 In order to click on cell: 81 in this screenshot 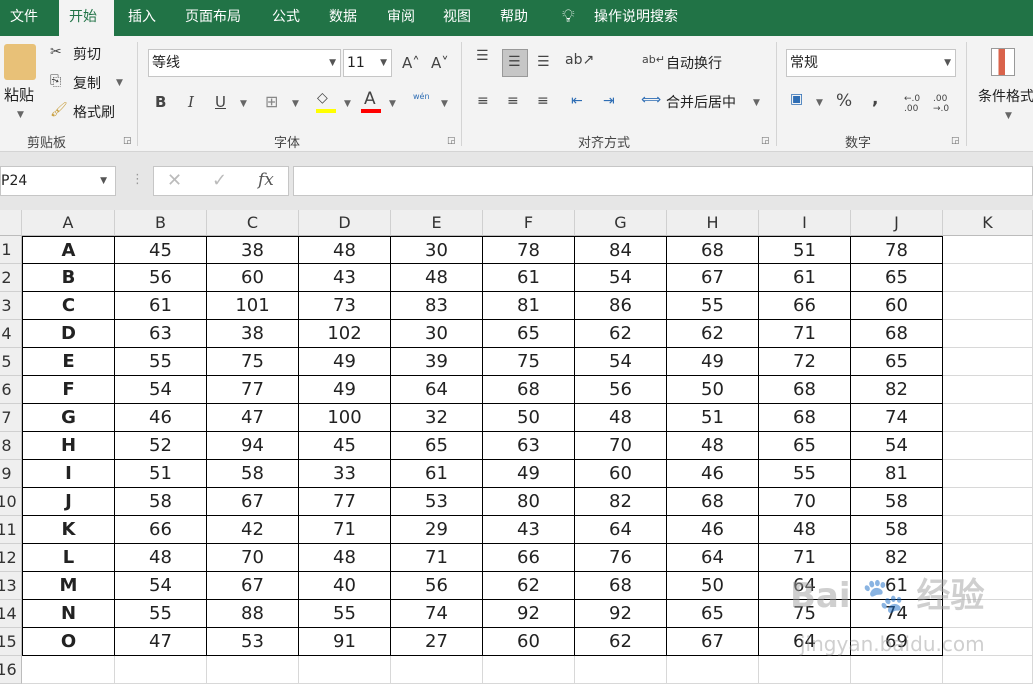, I will do `click(897, 474)`.